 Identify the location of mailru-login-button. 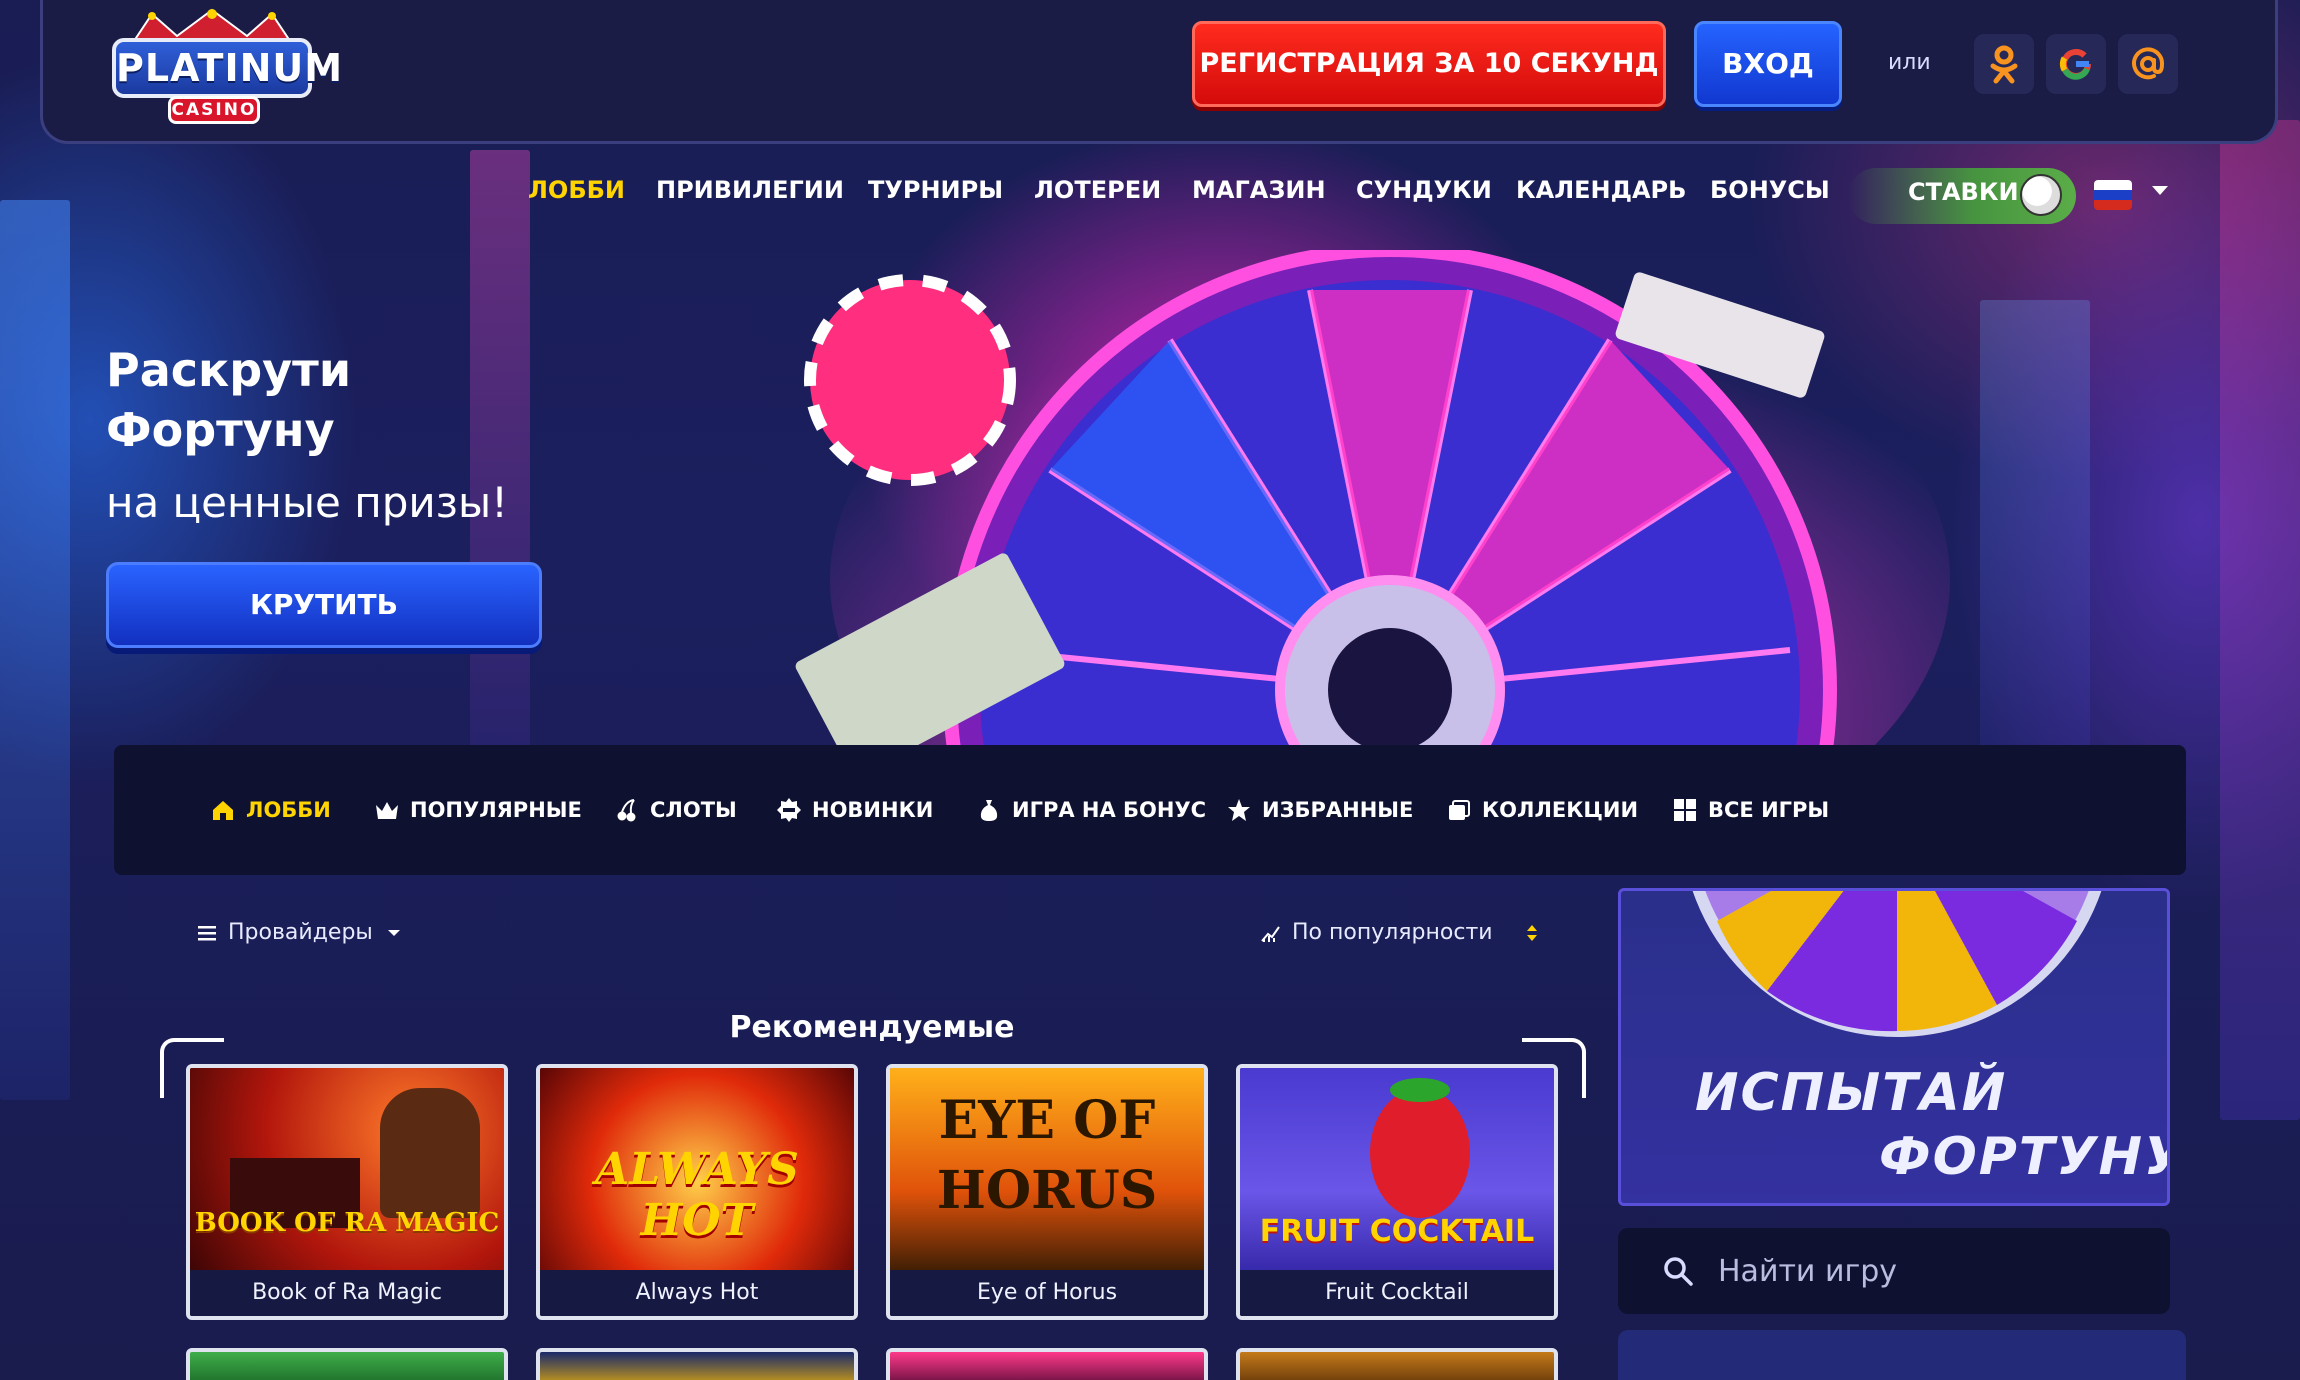
(2148, 64).